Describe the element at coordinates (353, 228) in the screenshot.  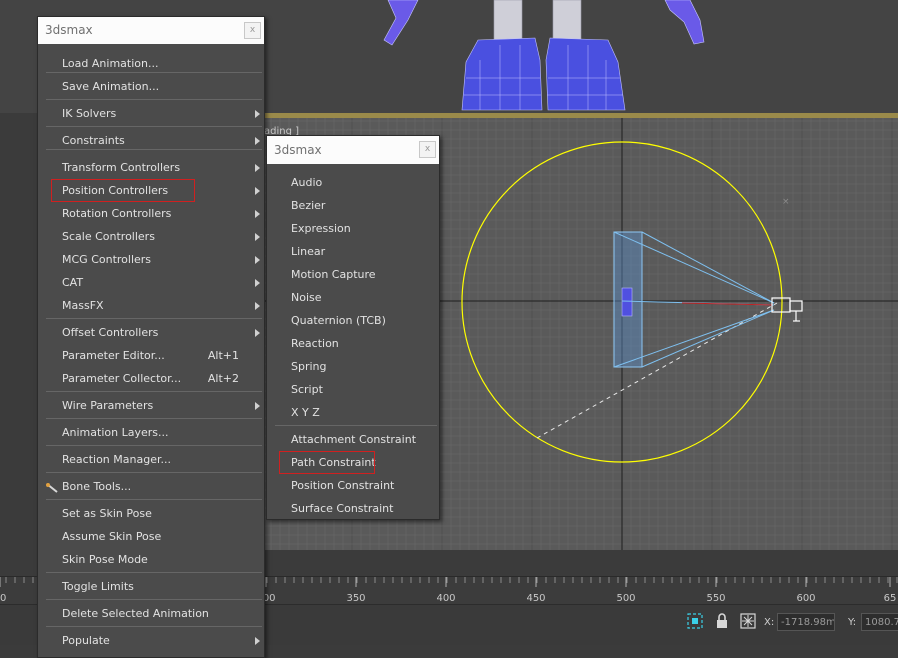
I see `submenu-item-expression: Expression` at that location.